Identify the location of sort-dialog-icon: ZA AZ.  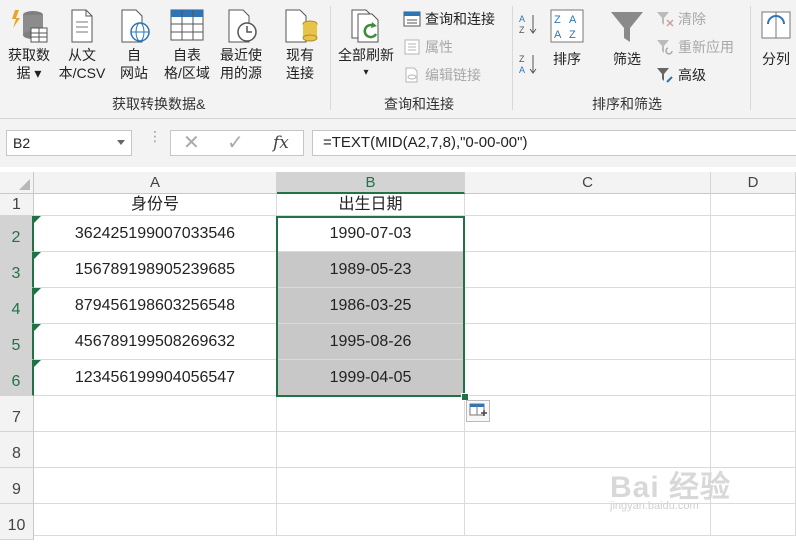
(567, 26).